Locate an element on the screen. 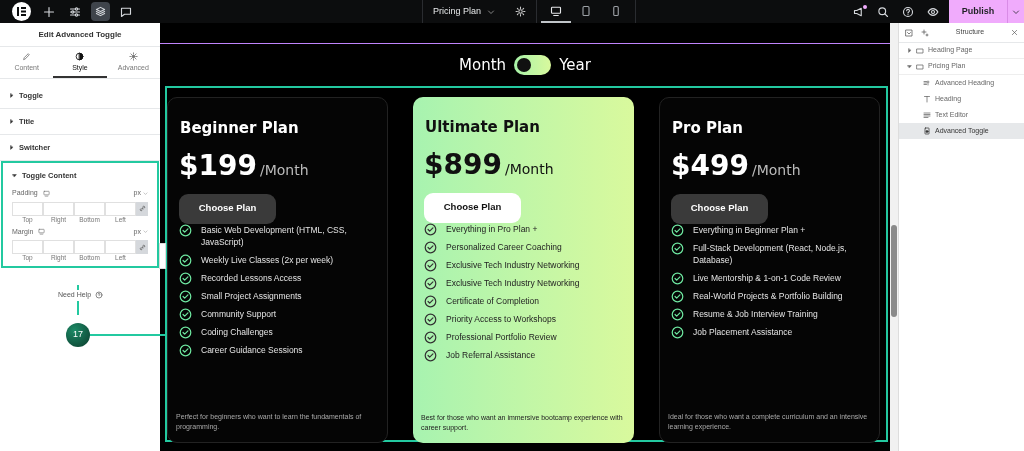 This screenshot has width=1024, height=451. feature-text: Full-Stack Development (React, Node.js, Database) is located at coordinates (770, 254).